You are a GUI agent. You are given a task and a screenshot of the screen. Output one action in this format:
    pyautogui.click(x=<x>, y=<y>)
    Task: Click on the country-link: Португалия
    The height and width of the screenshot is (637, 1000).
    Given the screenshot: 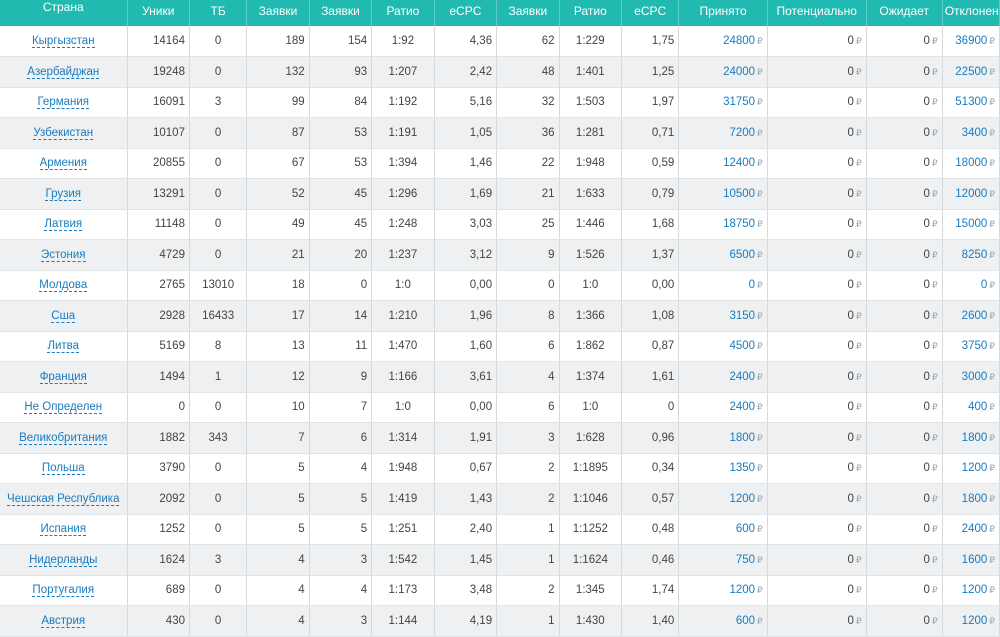 What is the action you would take?
    pyautogui.click(x=63, y=591)
    